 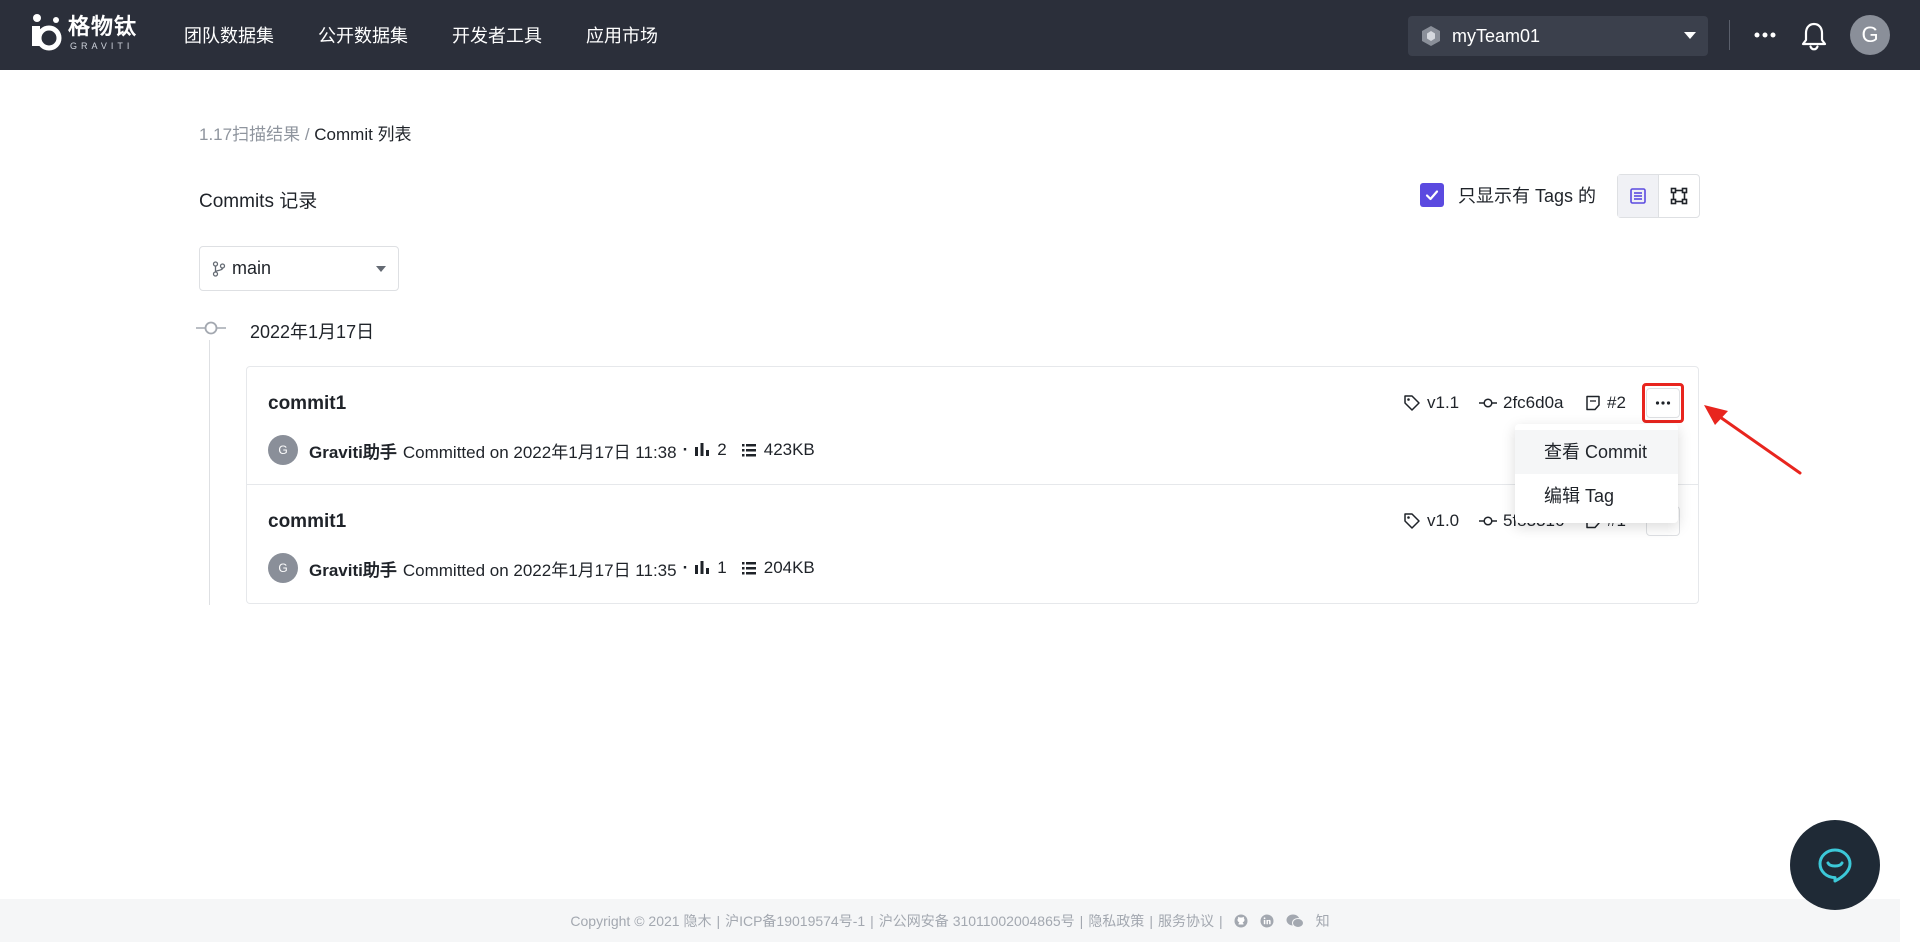 What do you see at coordinates (1814, 36) in the screenshot?
I see `notification-bell-icon` at bounding box center [1814, 36].